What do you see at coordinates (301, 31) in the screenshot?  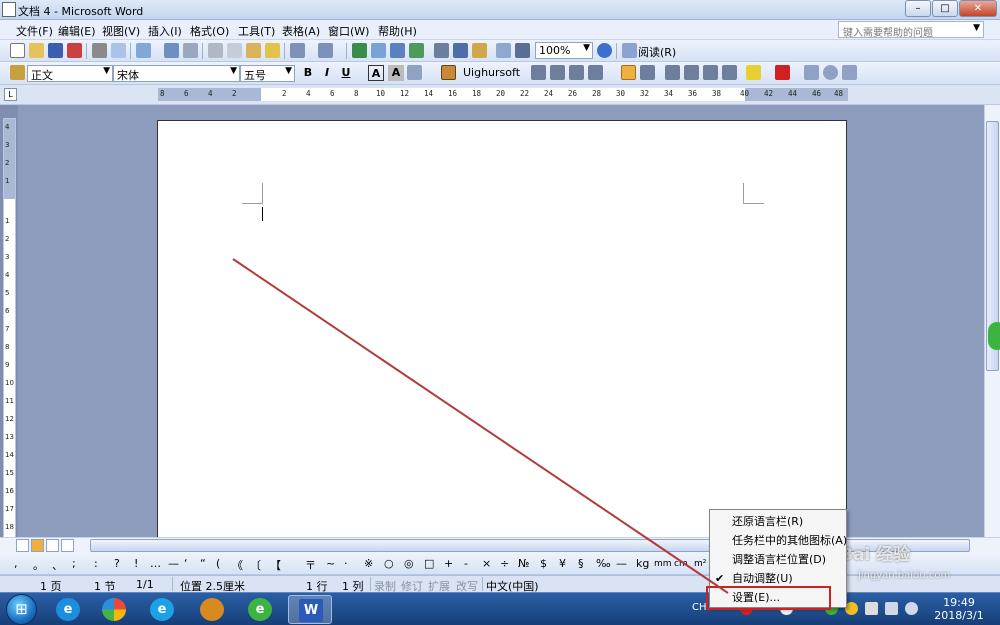 I see `menu-table: 表格(A)` at bounding box center [301, 31].